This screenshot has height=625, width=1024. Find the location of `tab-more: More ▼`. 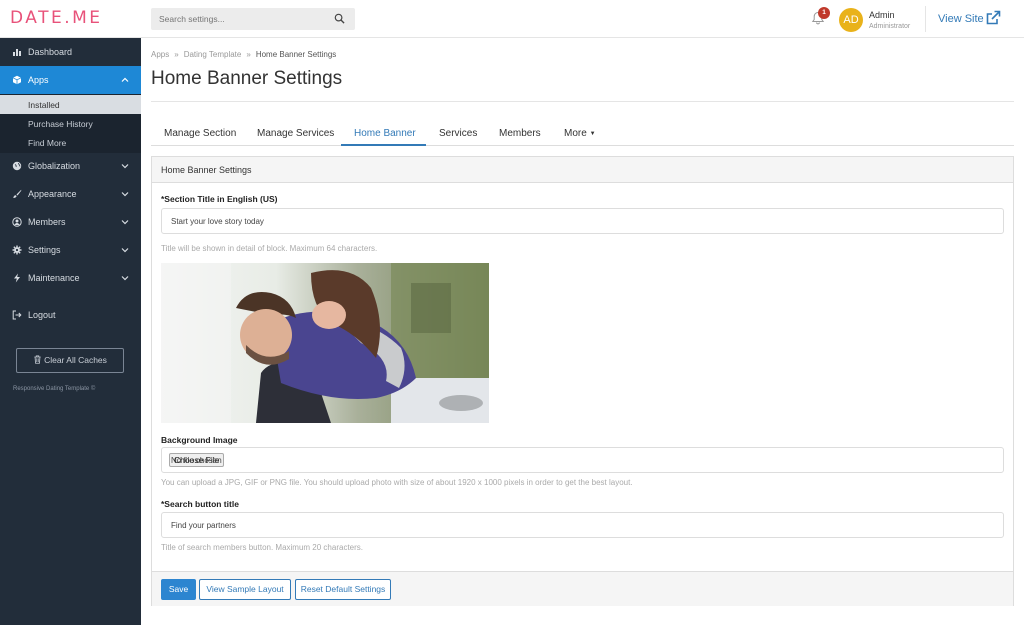

tab-more: More ▼ is located at coordinates (580, 133).